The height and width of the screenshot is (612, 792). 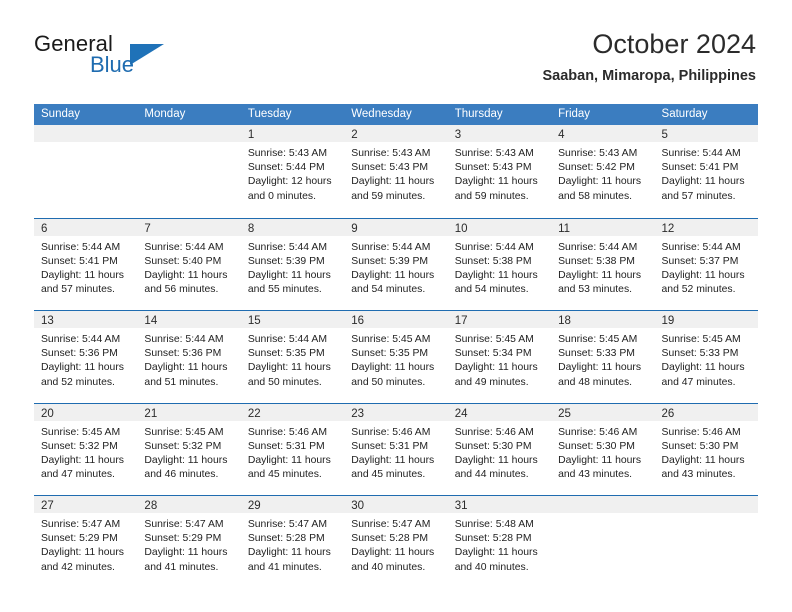 I want to click on day-number: 18, so click(x=564, y=321).